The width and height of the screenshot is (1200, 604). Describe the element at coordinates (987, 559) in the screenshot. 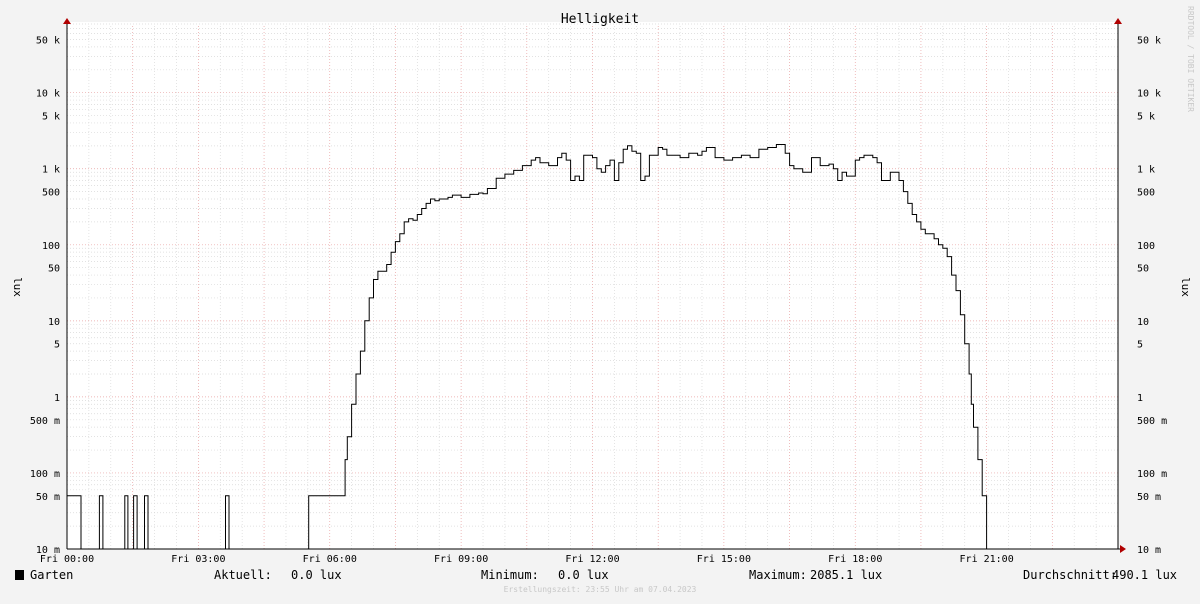

I see `x-tick-label: Fri 21:00` at that location.